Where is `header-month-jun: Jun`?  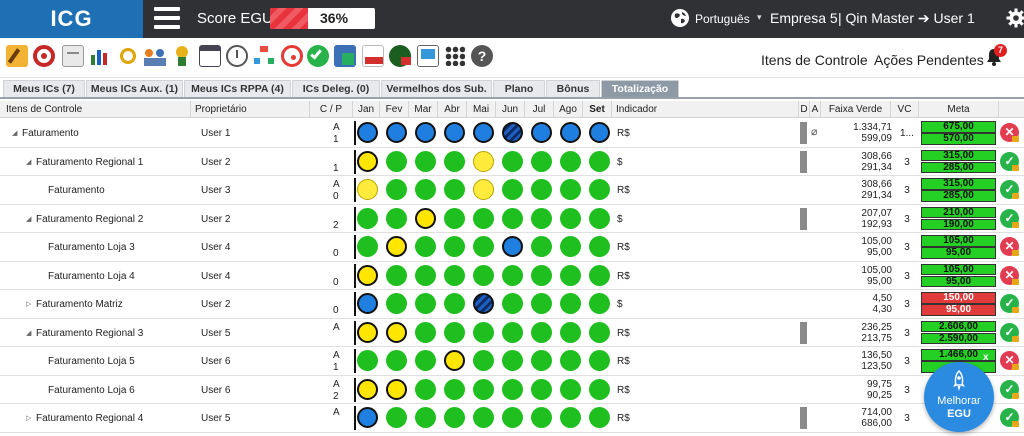 header-month-jun: Jun is located at coordinates (510, 109).